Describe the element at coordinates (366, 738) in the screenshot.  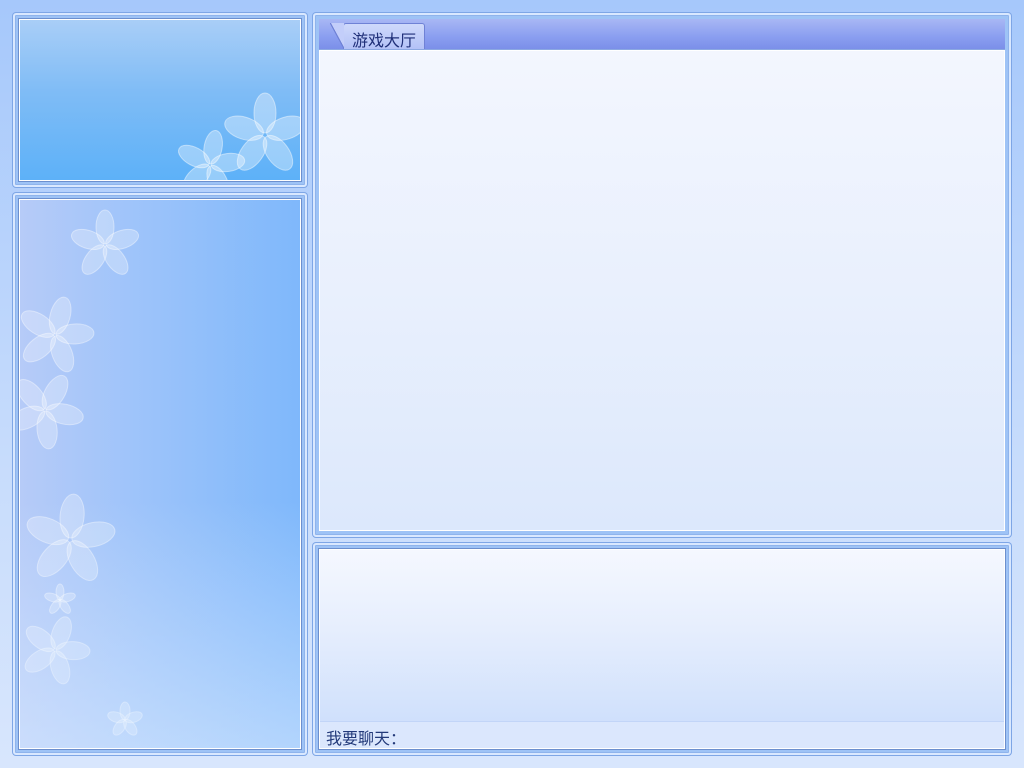
I see `chat-label: 我要聊天：` at that location.